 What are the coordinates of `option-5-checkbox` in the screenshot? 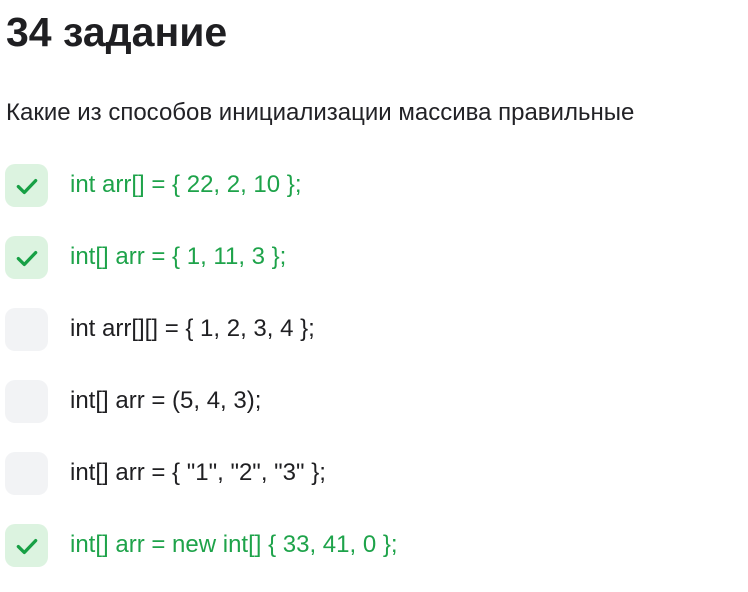 It's located at (26, 473).